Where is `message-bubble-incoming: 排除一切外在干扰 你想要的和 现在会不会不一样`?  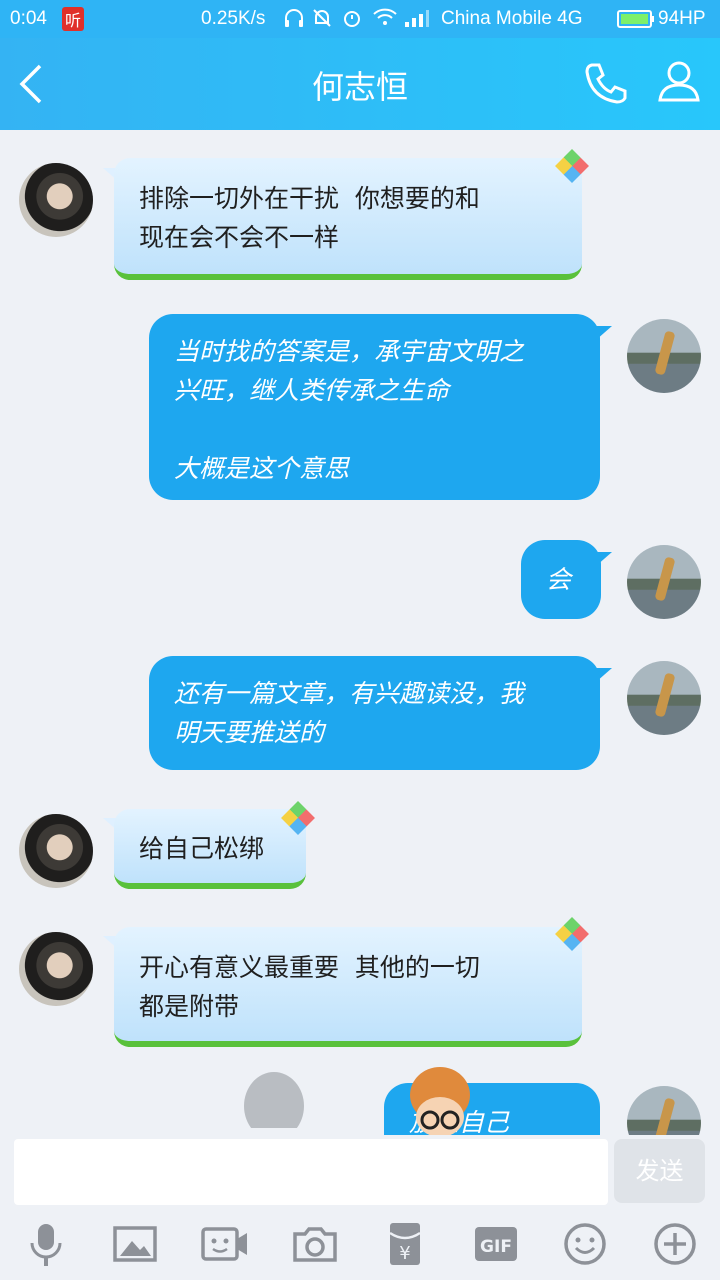 message-bubble-incoming: 排除一切外在干扰 你想要的和 现在会不会不一样 is located at coordinates (348, 219).